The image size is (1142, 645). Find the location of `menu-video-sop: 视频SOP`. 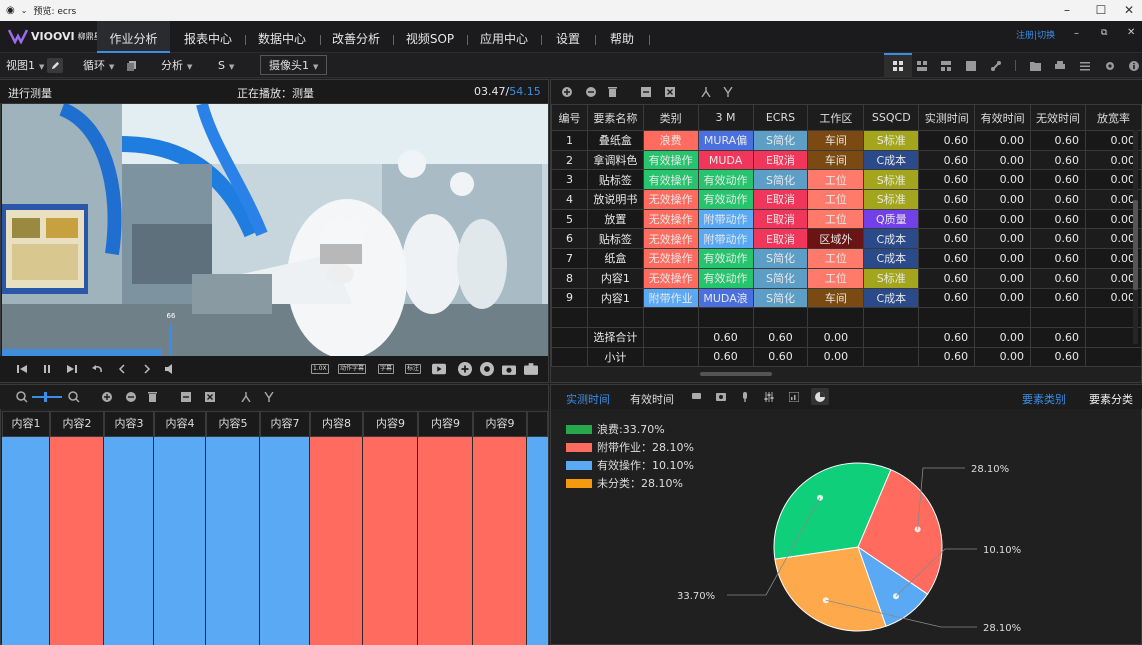

menu-video-sop: 视频SOP is located at coordinates (430, 37).